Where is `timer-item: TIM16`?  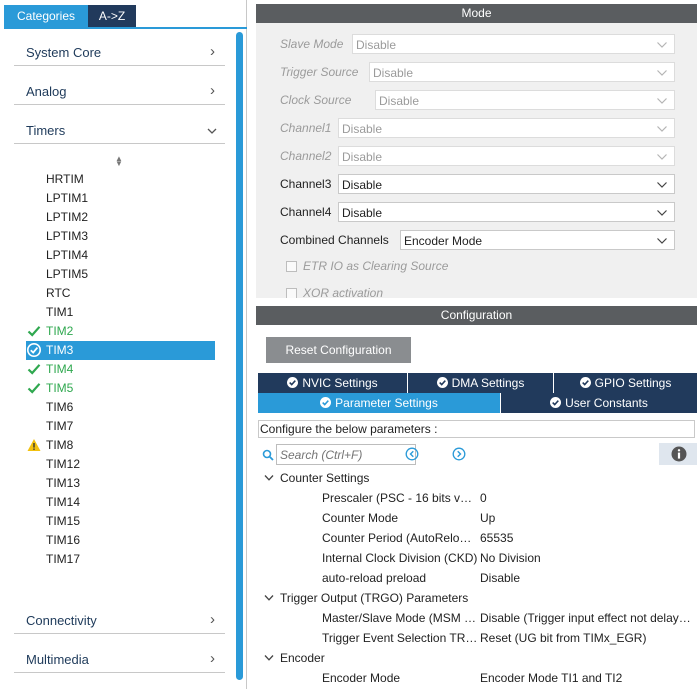 timer-item: TIM16 is located at coordinates (120, 540).